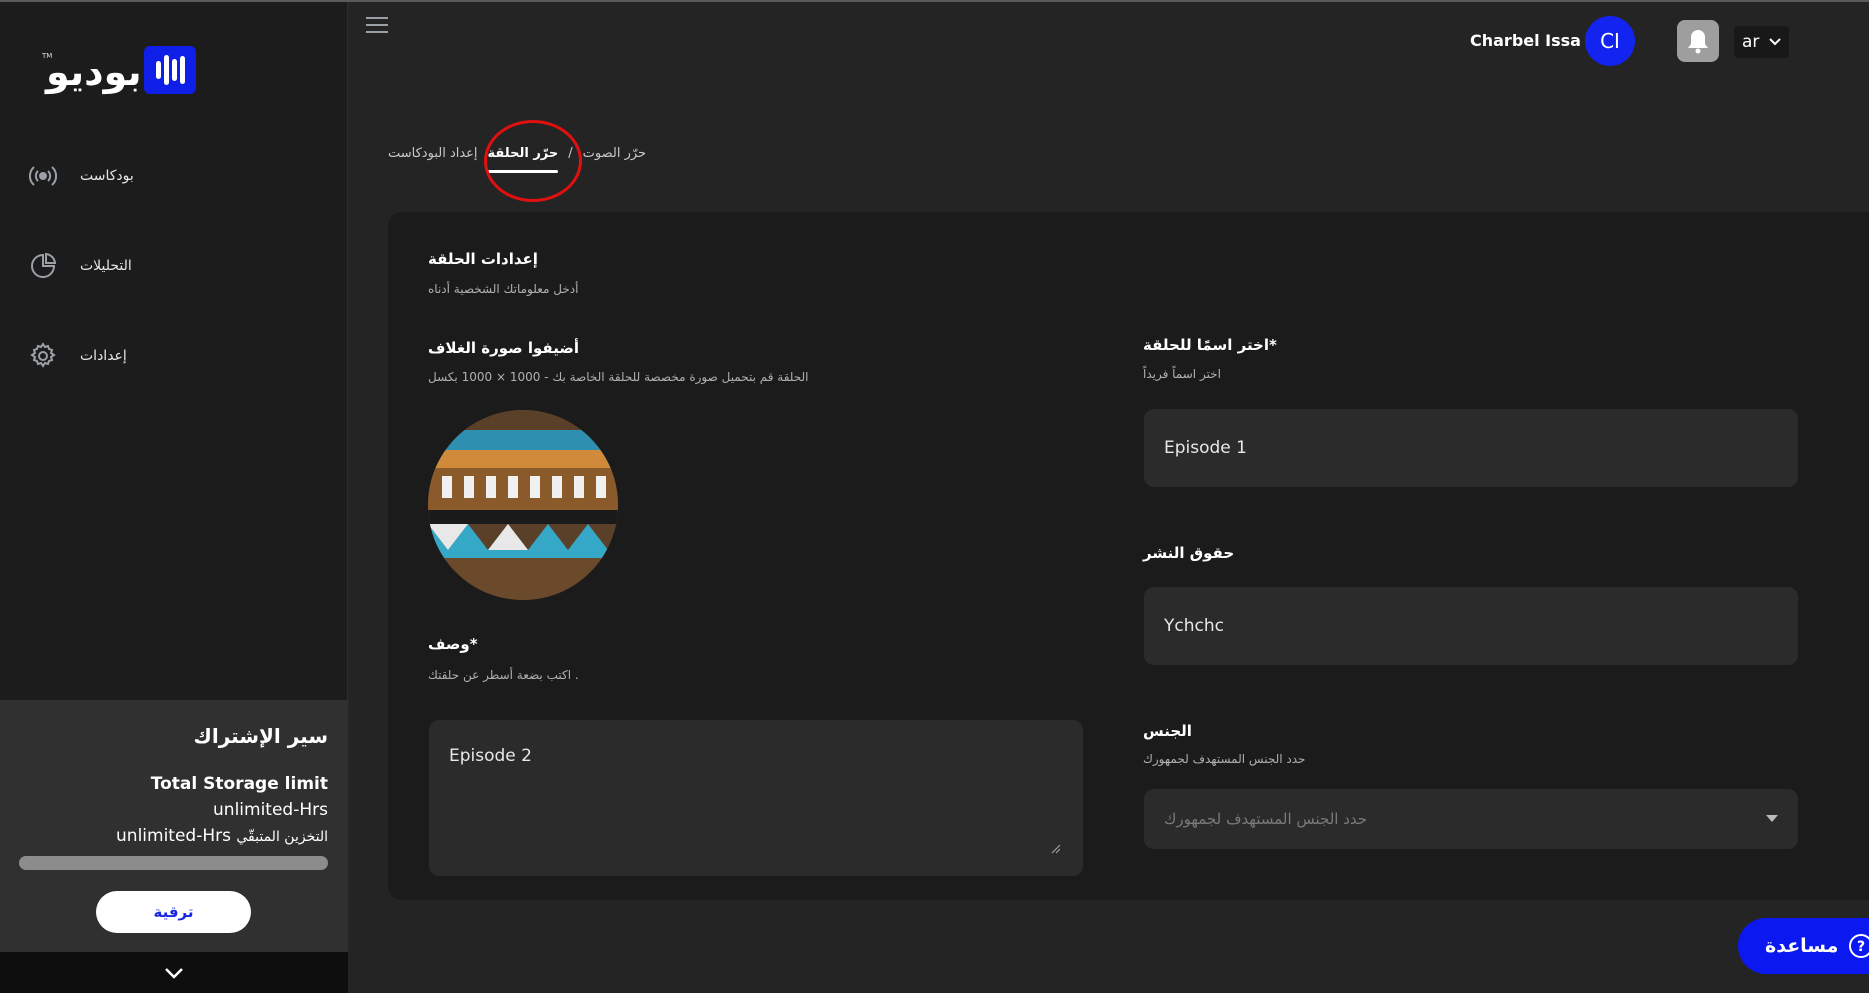 This screenshot has height=993, width=1869. I want to click on storage-limit-value: unlimited-Hrs, so click(270, 810).